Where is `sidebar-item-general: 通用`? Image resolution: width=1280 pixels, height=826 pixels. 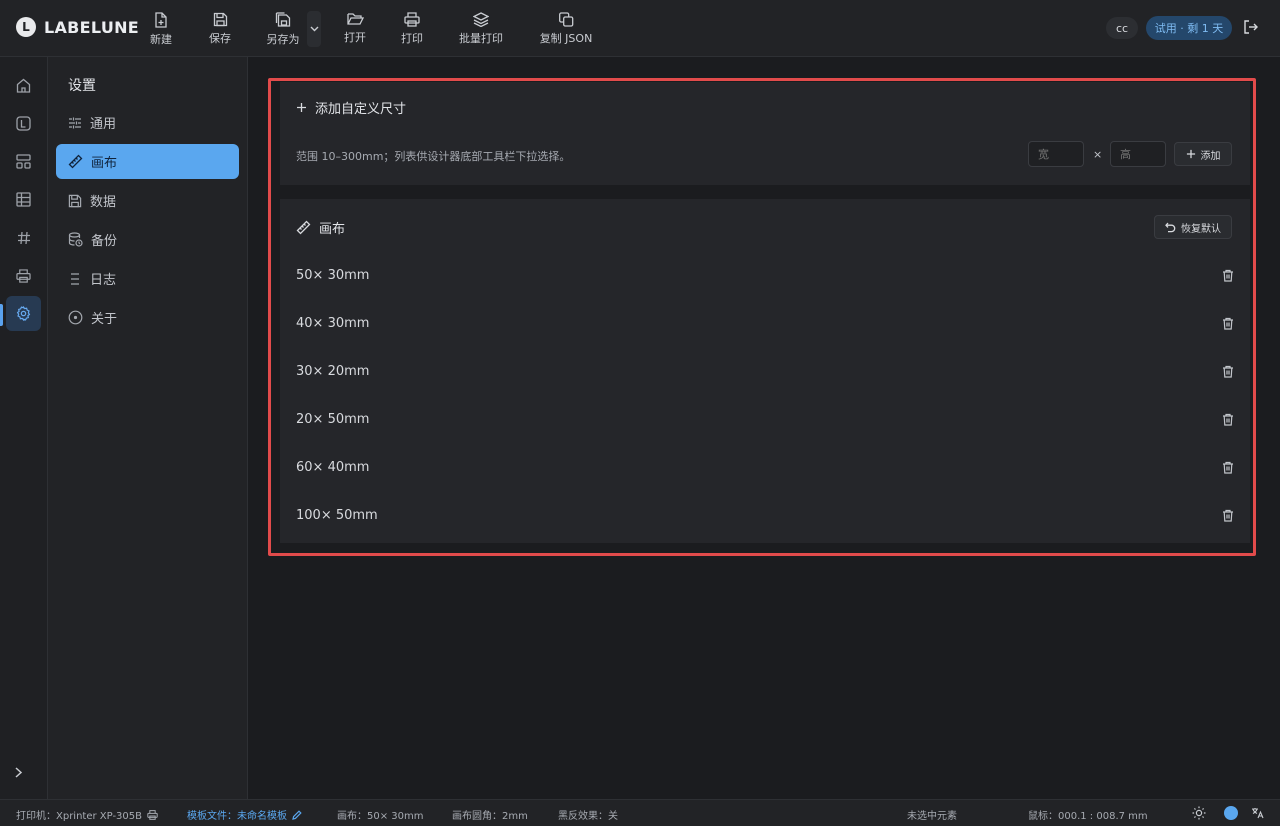 sidebar-item-general: 通用 is located at coordinates (147, 122).